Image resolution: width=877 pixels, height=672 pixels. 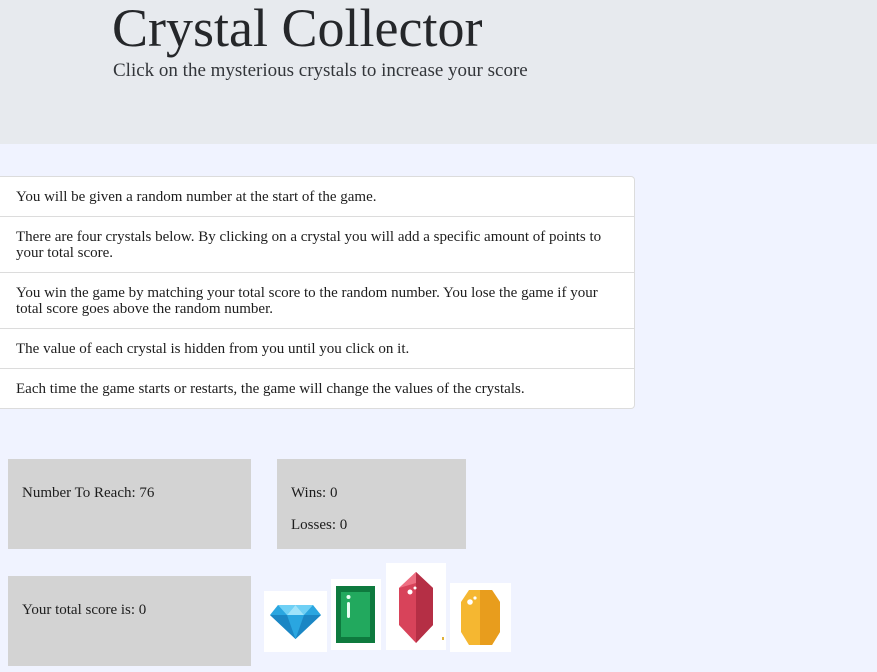 I want to click on record-panel: Wins: 0 Losses: 0, so click(x=371, y=504).